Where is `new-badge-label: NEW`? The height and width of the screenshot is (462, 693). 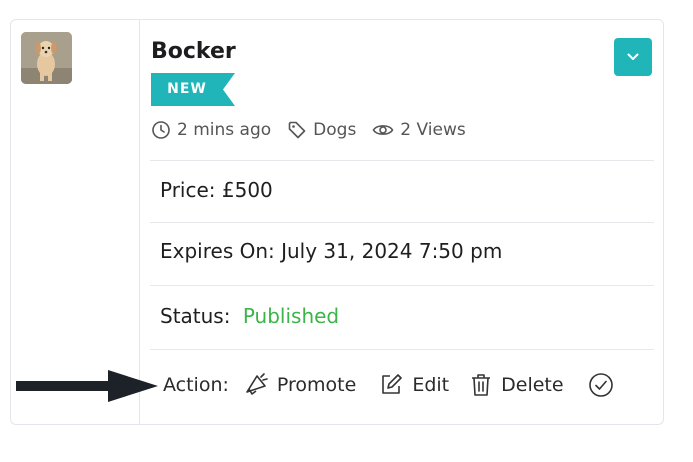 new-badge-label: NEW is located at coordinates (187, 89).